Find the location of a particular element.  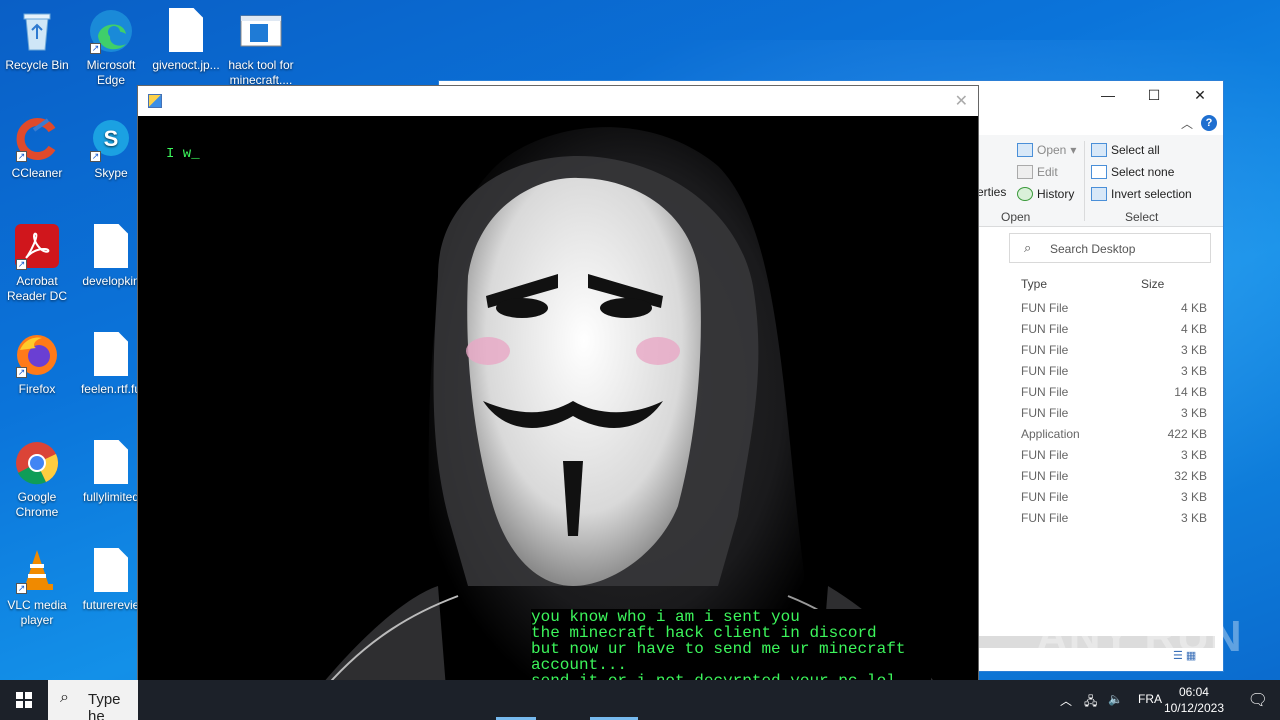

ccleaner-icon: ↗ is located at coordinates (37, 139).